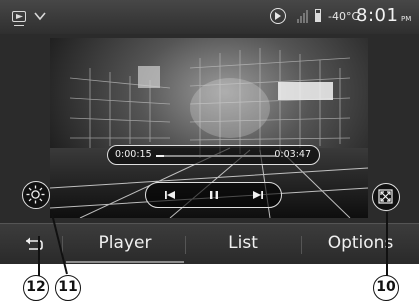  I want to click on fullscreen-button, so click(386, 197).